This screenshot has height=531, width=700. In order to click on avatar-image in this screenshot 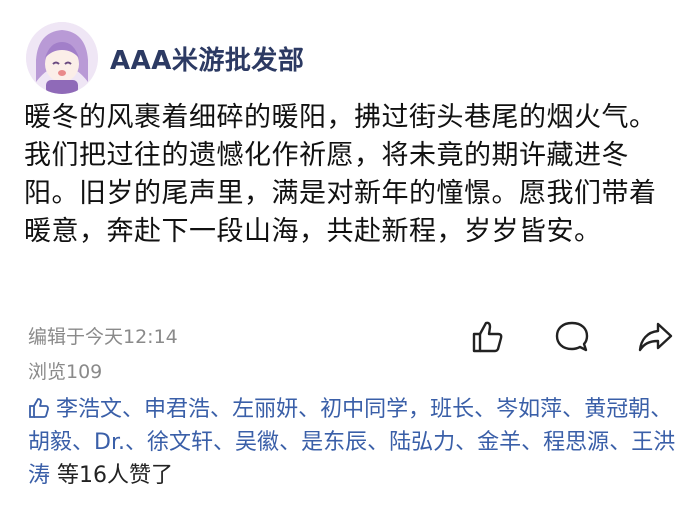, I will do `click(62, 58)`.